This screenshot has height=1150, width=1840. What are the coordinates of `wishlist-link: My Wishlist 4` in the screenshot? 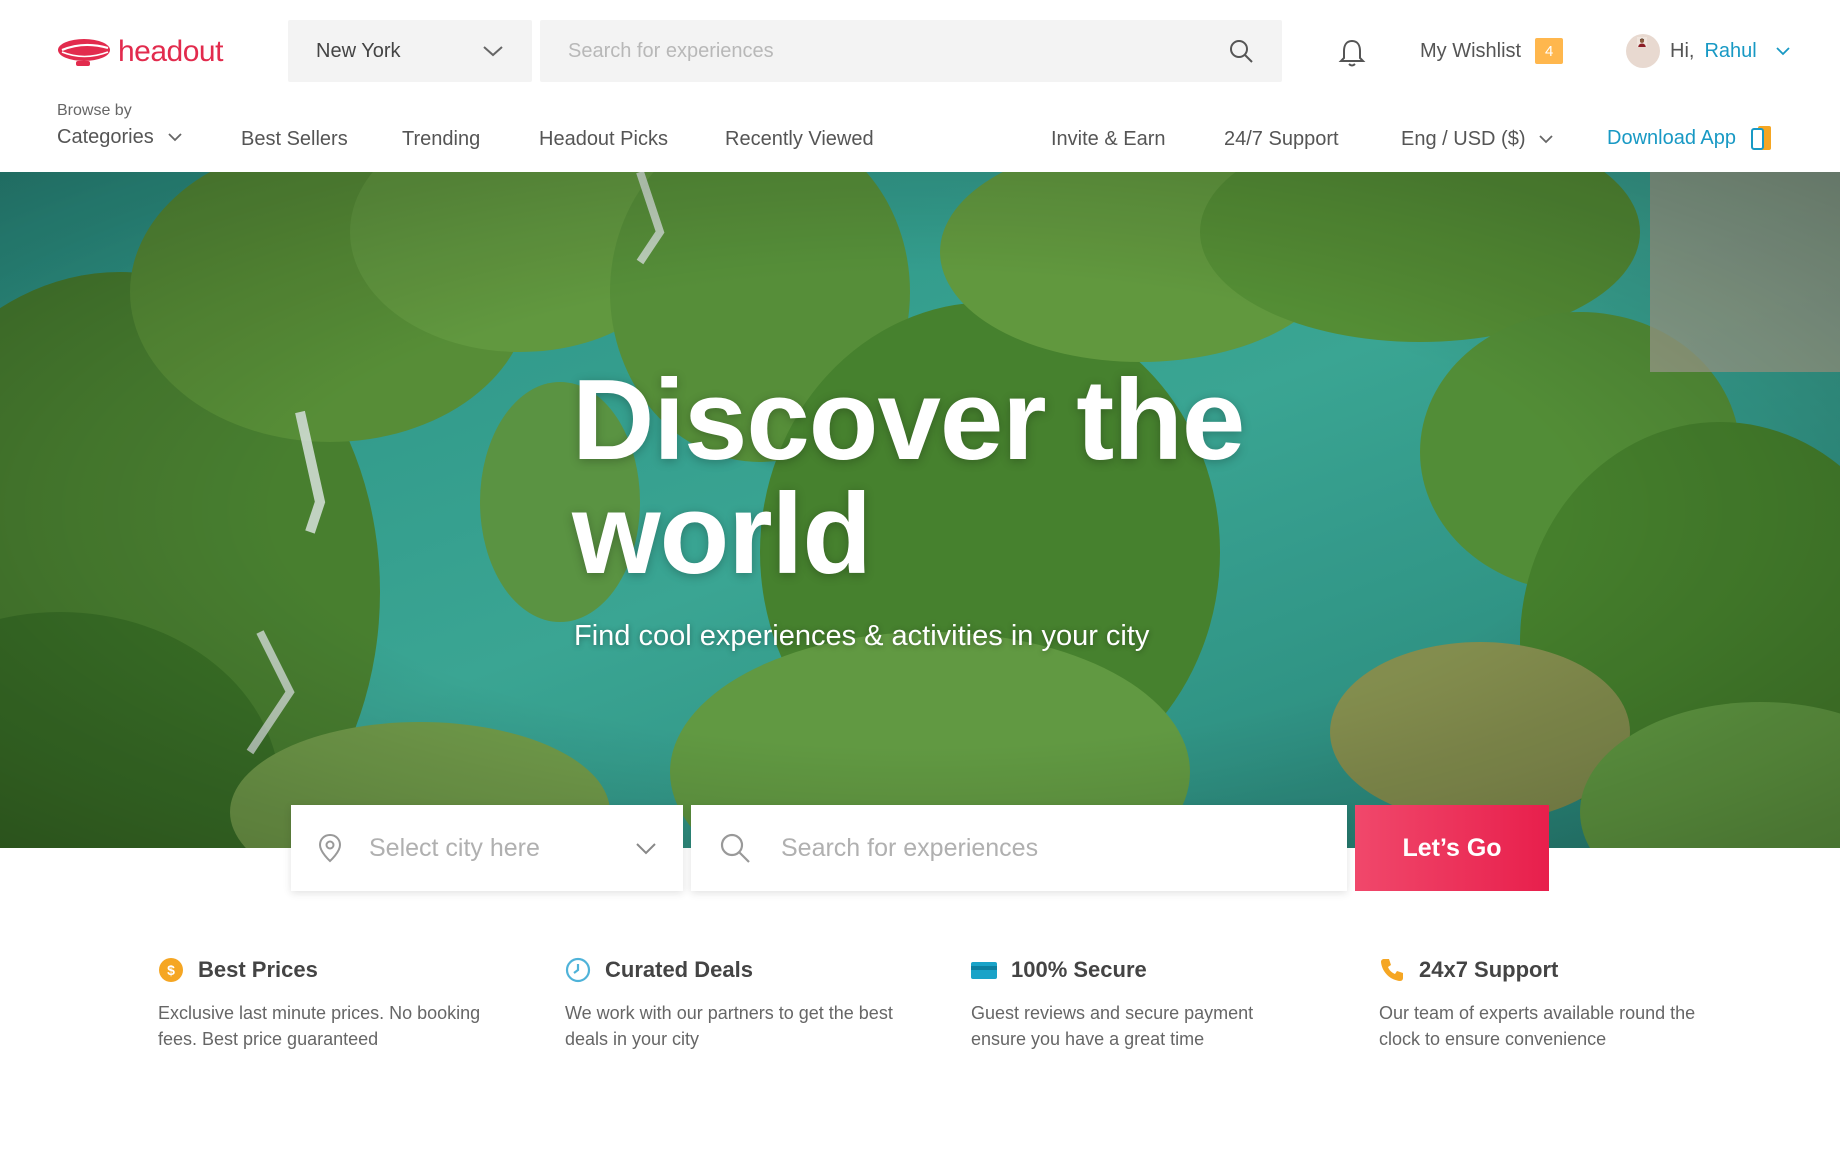 It's located at (1492, 51).